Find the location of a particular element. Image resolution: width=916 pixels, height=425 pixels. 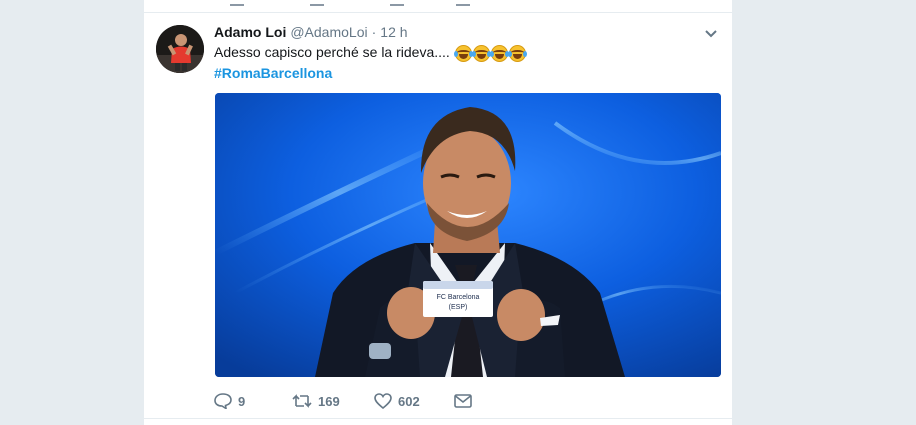

author-handle: @AdamoLoi is located at coordinates (328, 32).